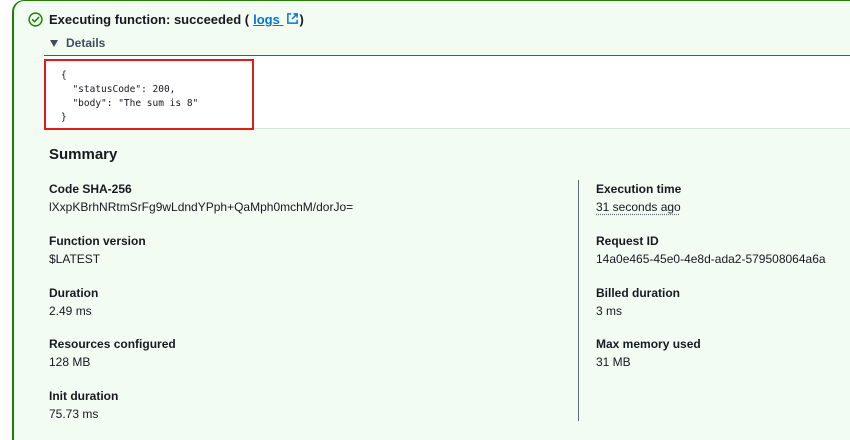 This screenshot has width=850, height=440. Describe the element at coordinates (97, 241) in the screenshot. I see `field-label: Function version` at that location.